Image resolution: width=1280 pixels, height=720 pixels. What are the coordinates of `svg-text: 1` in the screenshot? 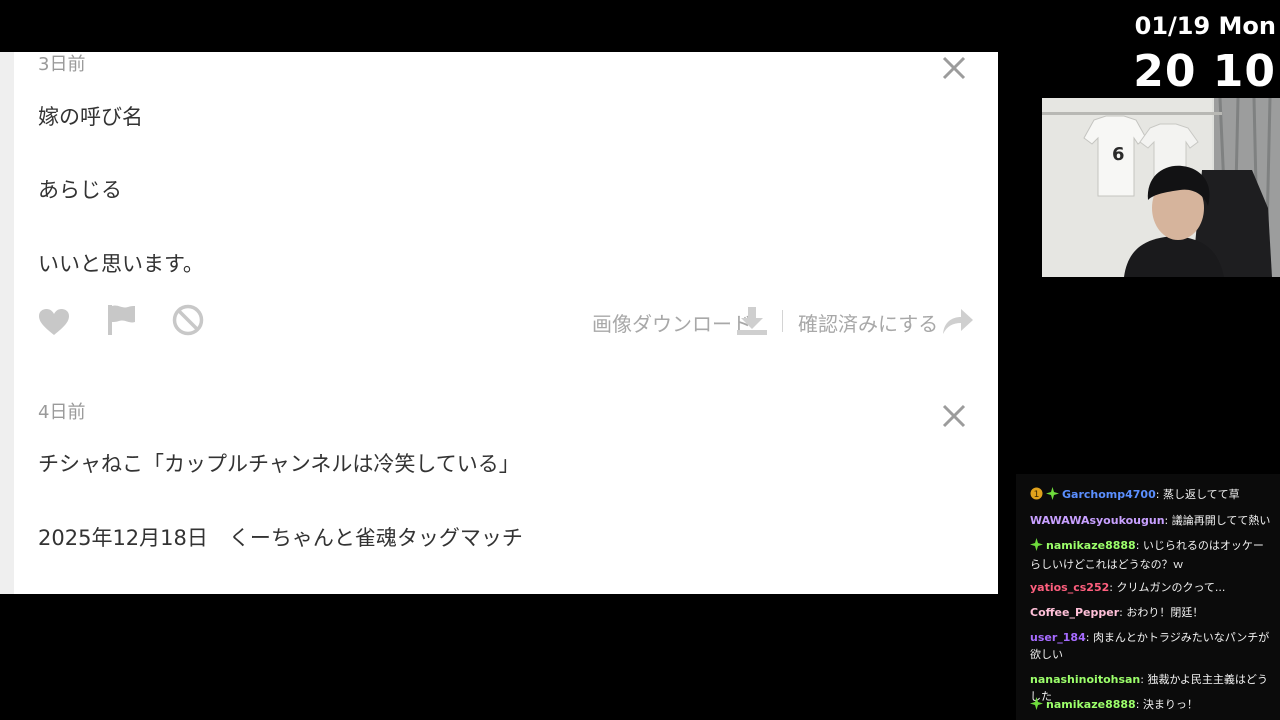 It's located at (1037, 495).